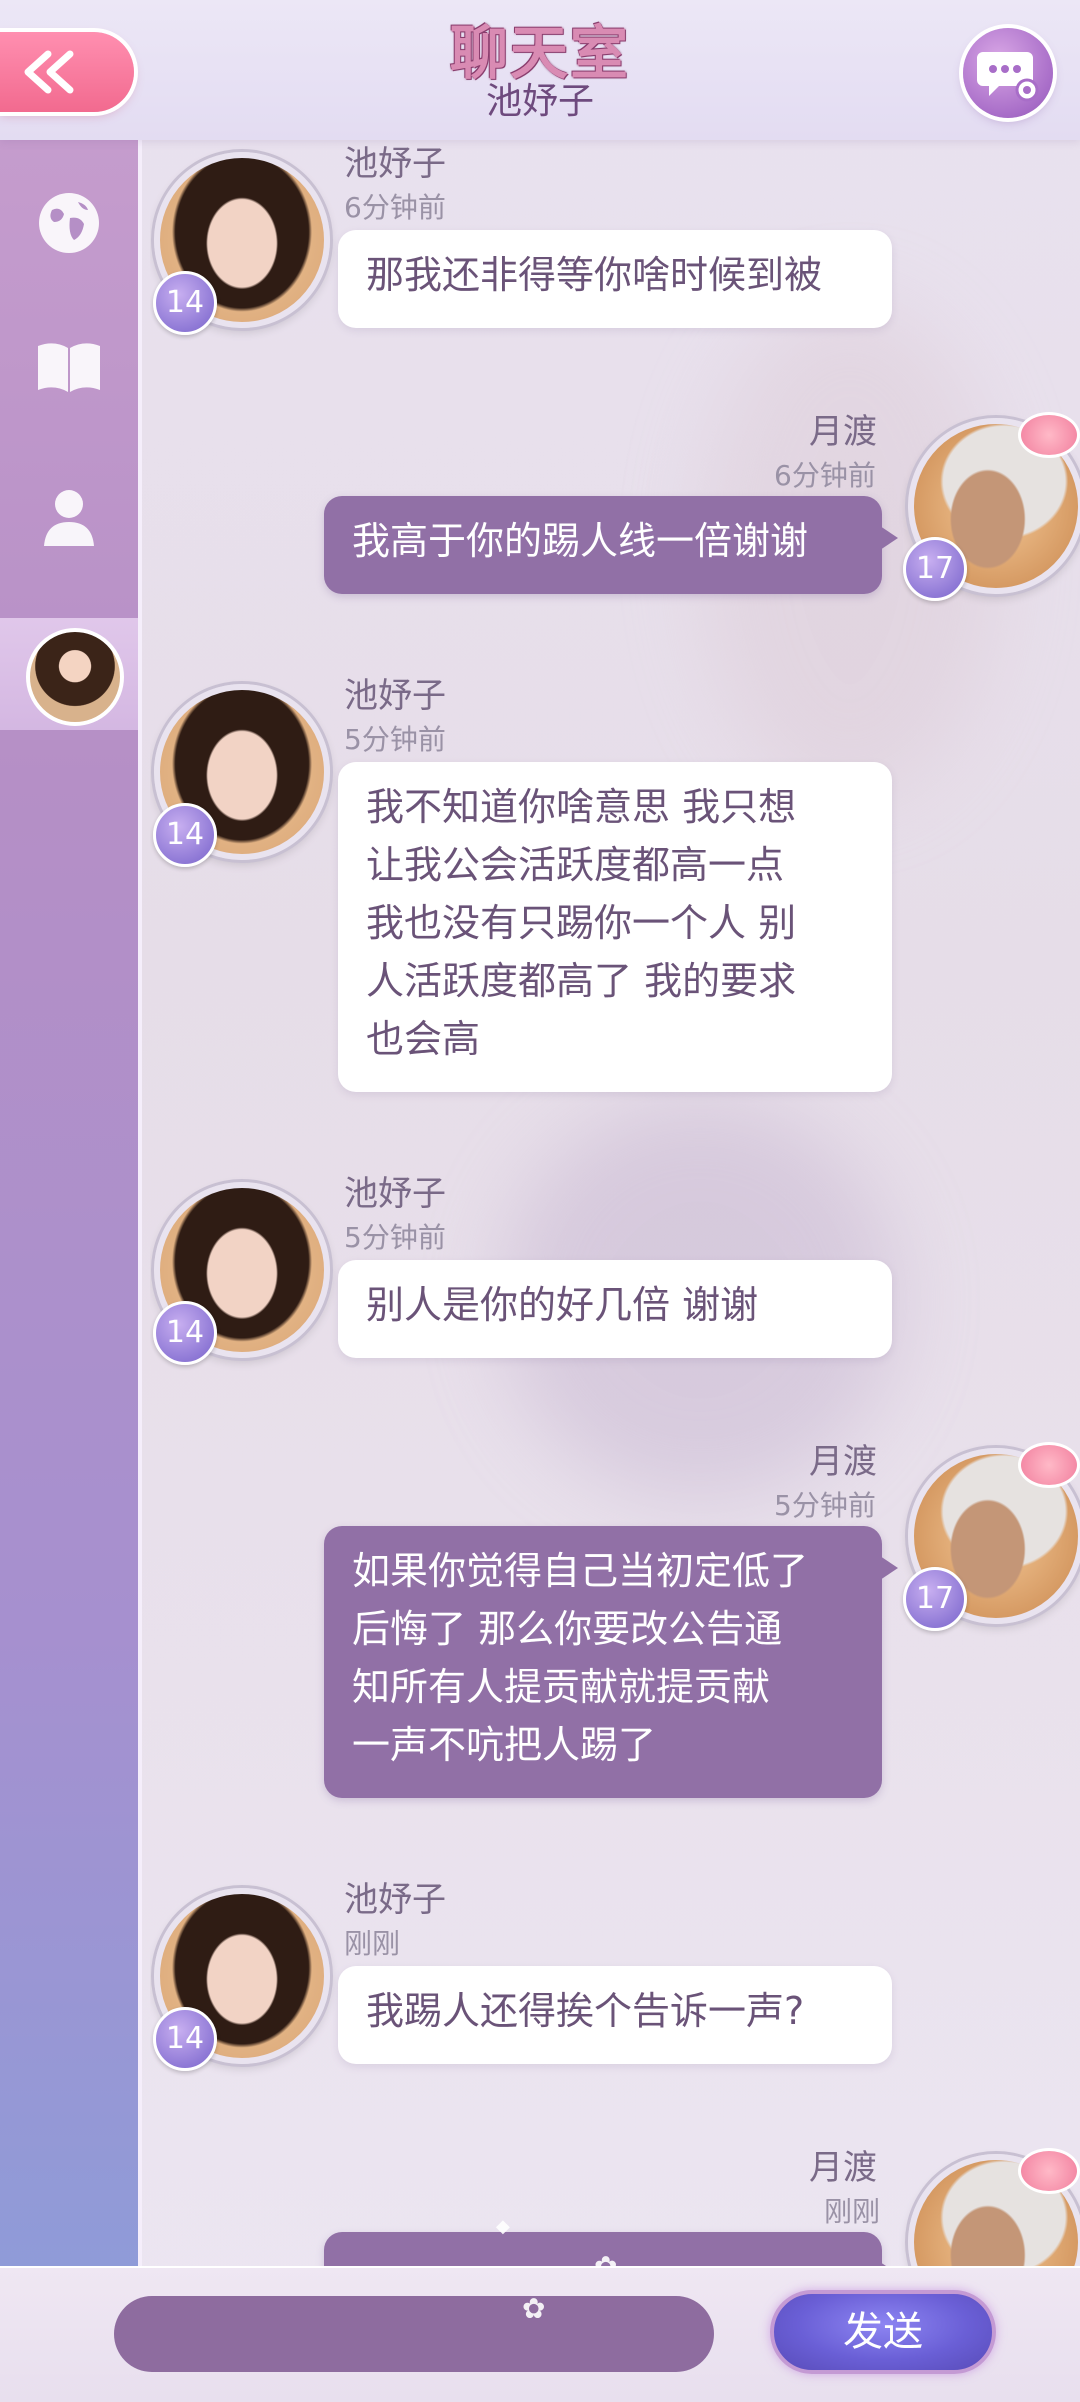 The height and width of the screenshot is (2402, 1080). I want to click on avatar, so click(75, 677).